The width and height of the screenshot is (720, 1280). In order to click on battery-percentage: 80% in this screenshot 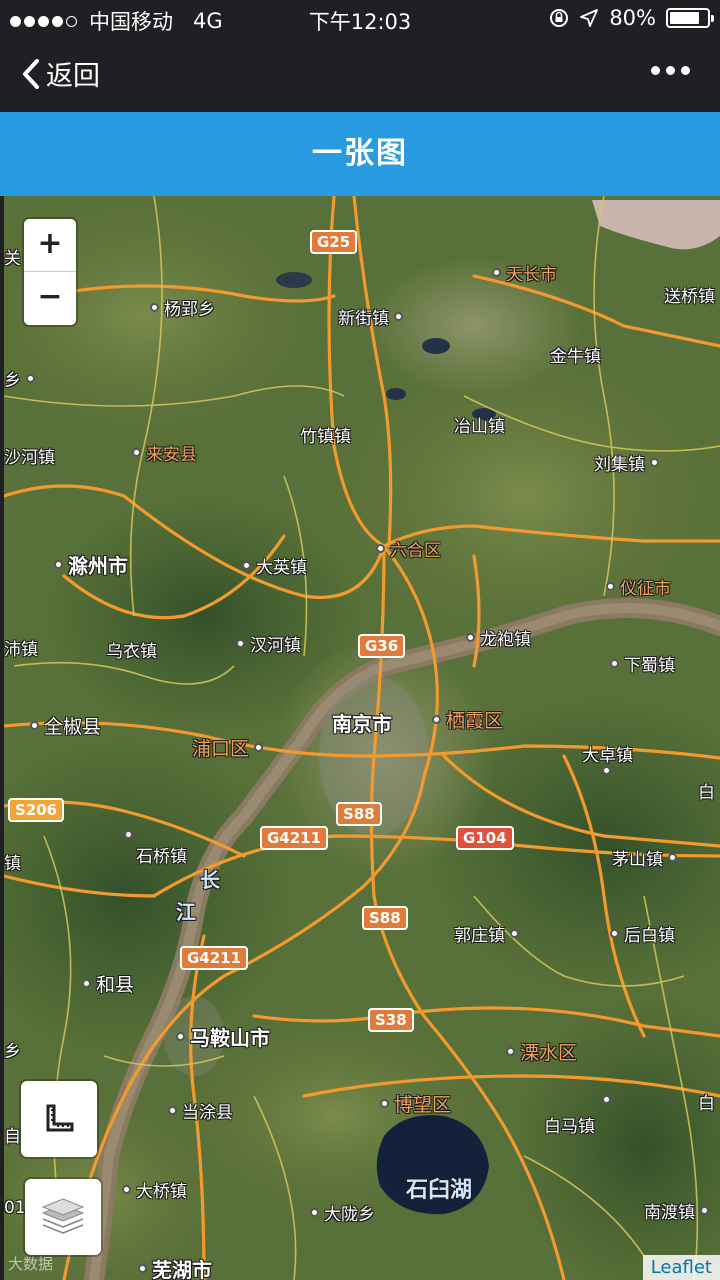, I will do `click(632, 18)`.